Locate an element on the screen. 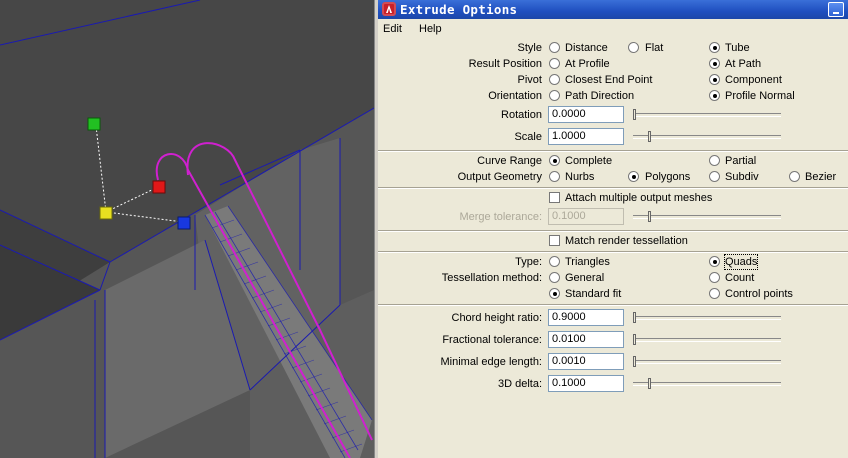  curve-range-partial-radio is located at coordinates (714, 160).